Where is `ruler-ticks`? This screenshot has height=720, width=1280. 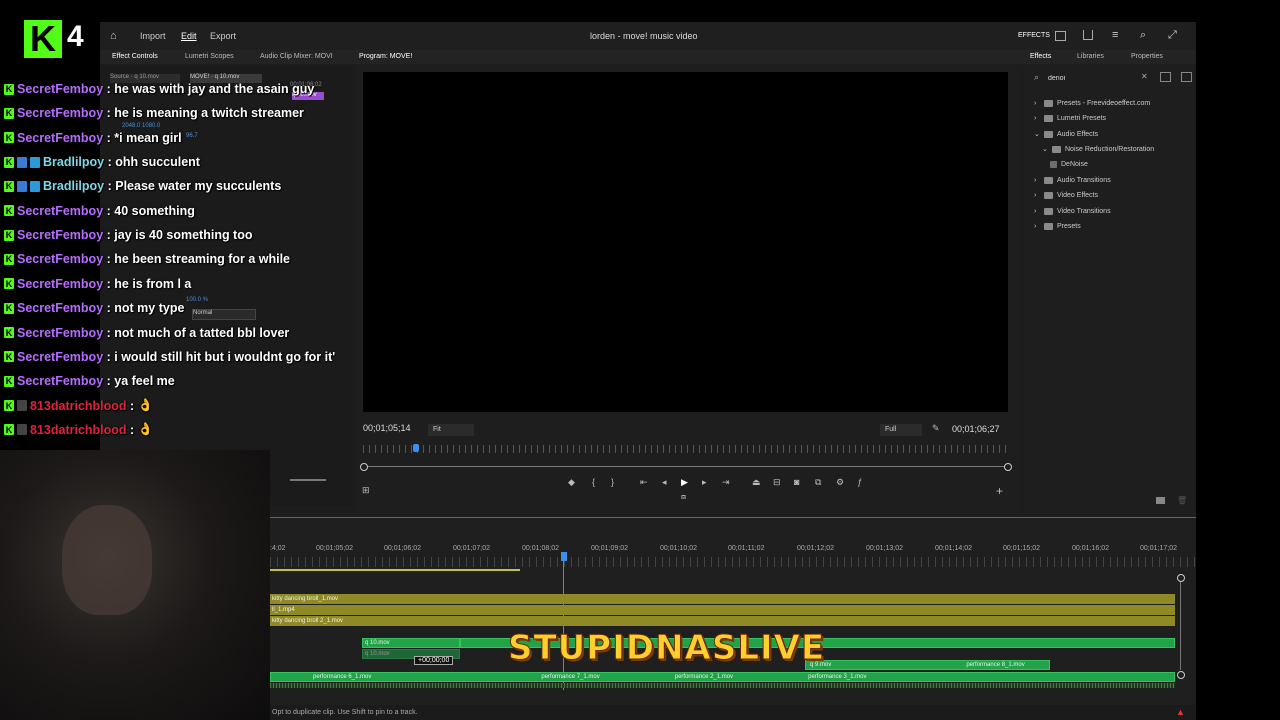
ruler-ticks is located at coordinates (733, 562).